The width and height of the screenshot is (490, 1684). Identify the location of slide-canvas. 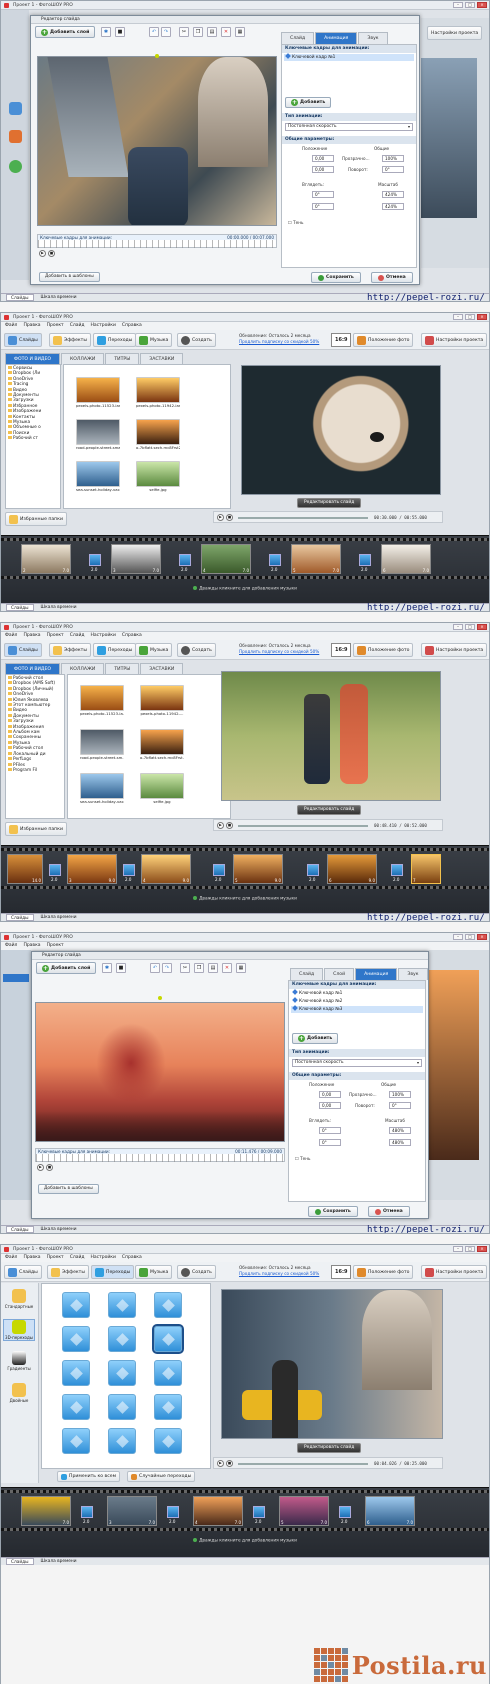
(157, 141).